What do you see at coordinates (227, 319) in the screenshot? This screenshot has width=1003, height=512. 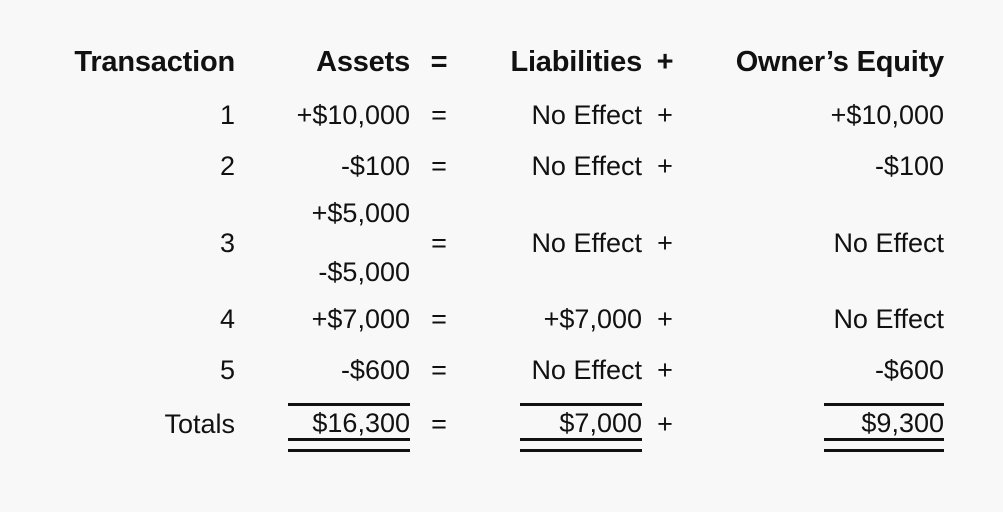 I see `row-label: 4` at bounding box center [227, 319].